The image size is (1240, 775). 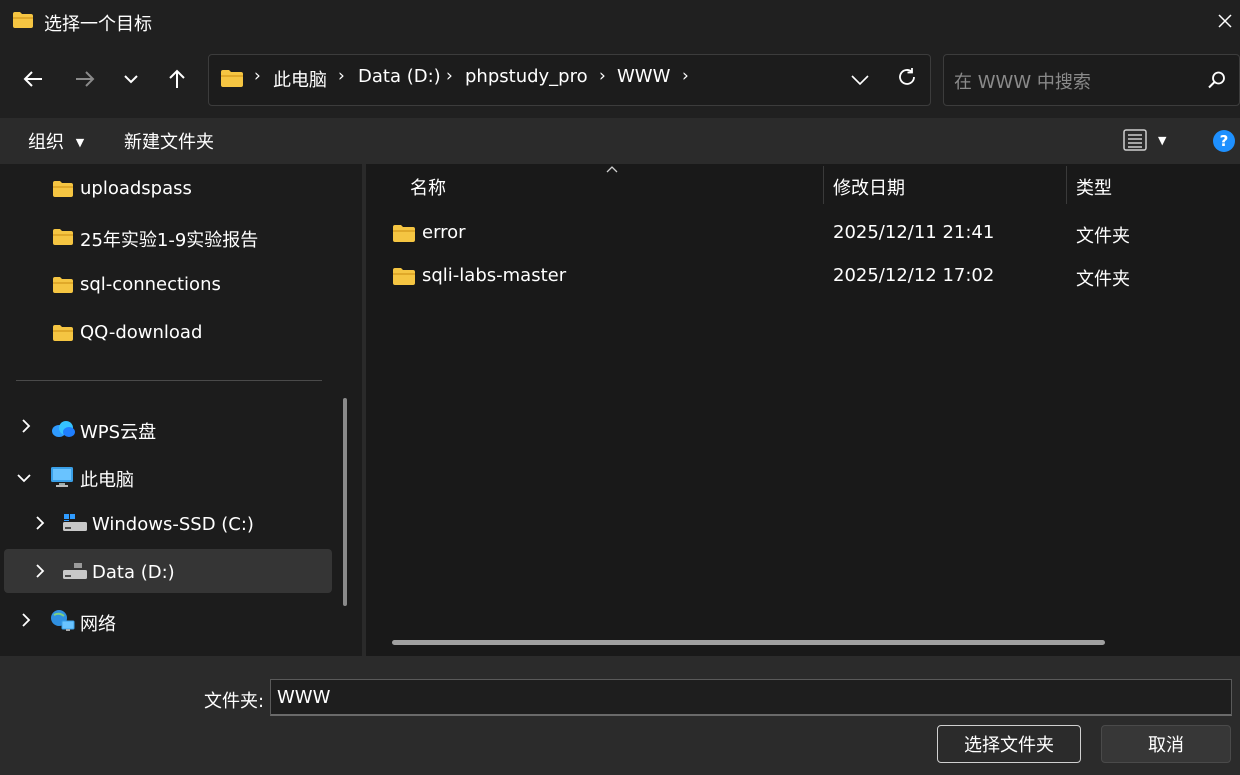 What do you see at coordinates (1094, 187) in the screenshot?
I see `column-header-type: 类型` at bounding box center [1094, 187].